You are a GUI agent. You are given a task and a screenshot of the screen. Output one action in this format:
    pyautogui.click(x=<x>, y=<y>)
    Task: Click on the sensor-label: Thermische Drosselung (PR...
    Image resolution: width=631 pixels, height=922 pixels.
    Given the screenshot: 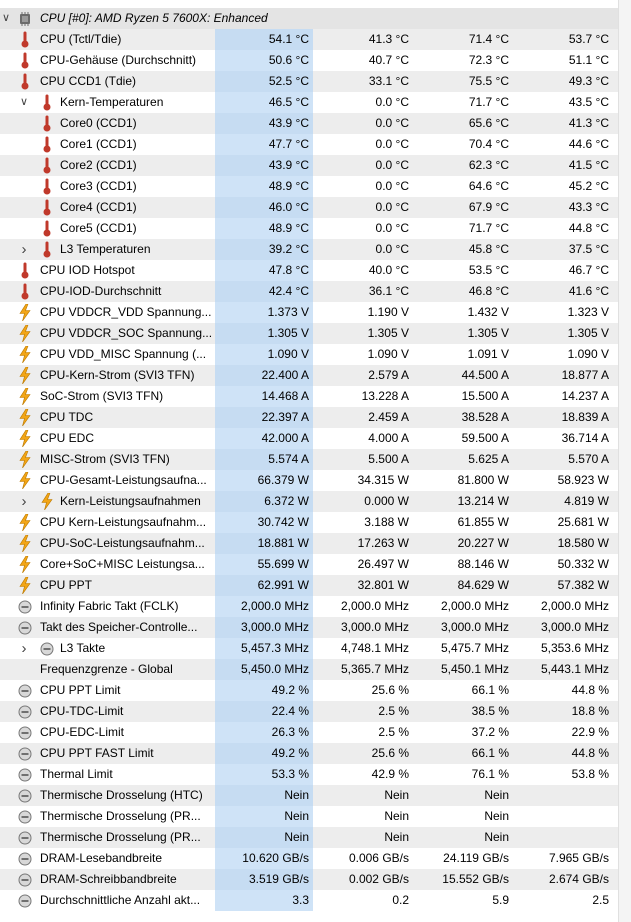 What is the action you would take?
    pyautogui.click(x=120, y=816)
    